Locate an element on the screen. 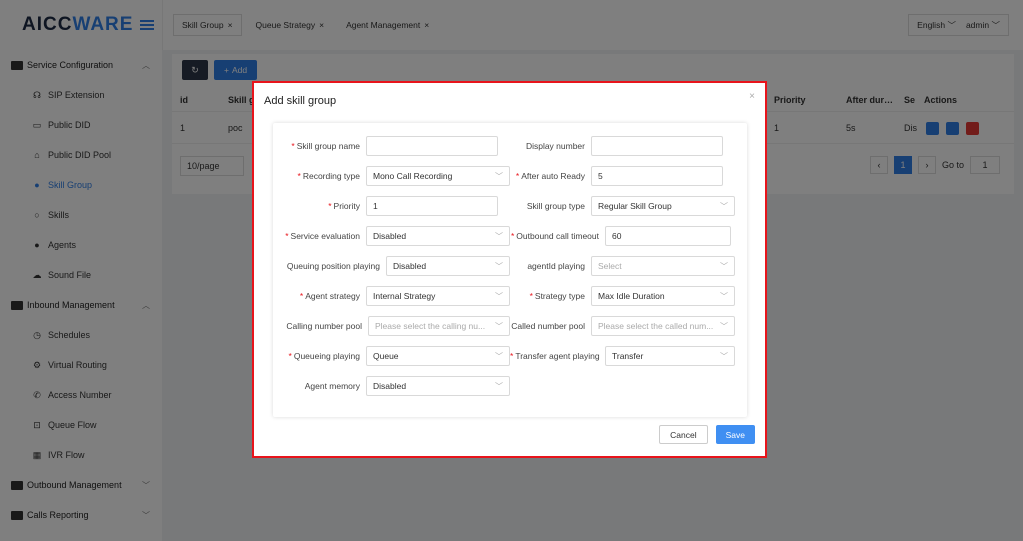 The image size is (1023, 541). queuing-position-playing-select: Disabled ﹀ is located at coordinates (448, 266).